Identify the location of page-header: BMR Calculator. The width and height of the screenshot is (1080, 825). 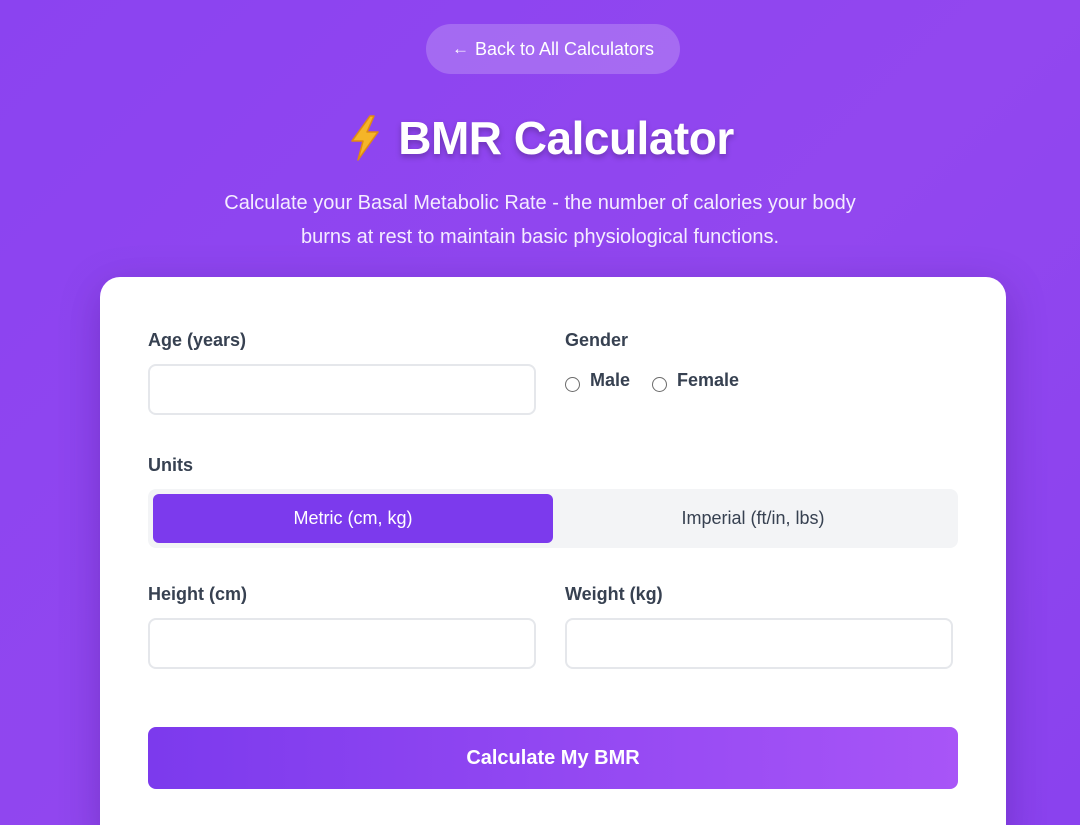
(540, 138).